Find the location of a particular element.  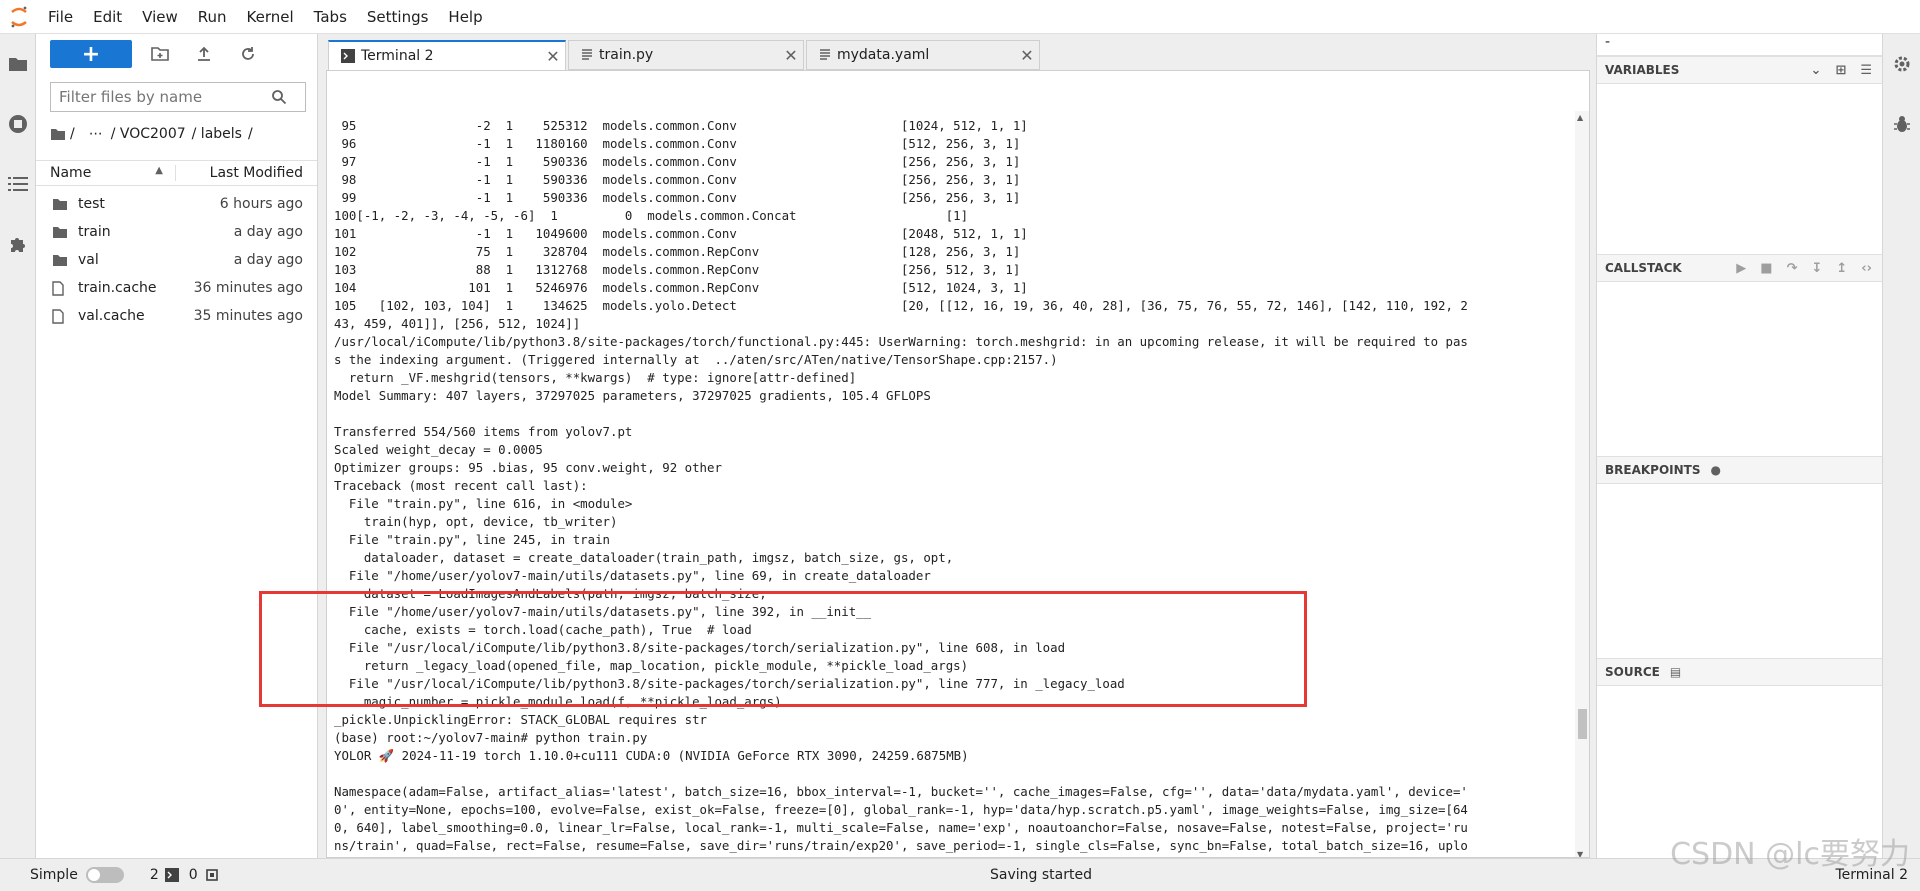

debugger-tab is located at coordinates (1901, 124).